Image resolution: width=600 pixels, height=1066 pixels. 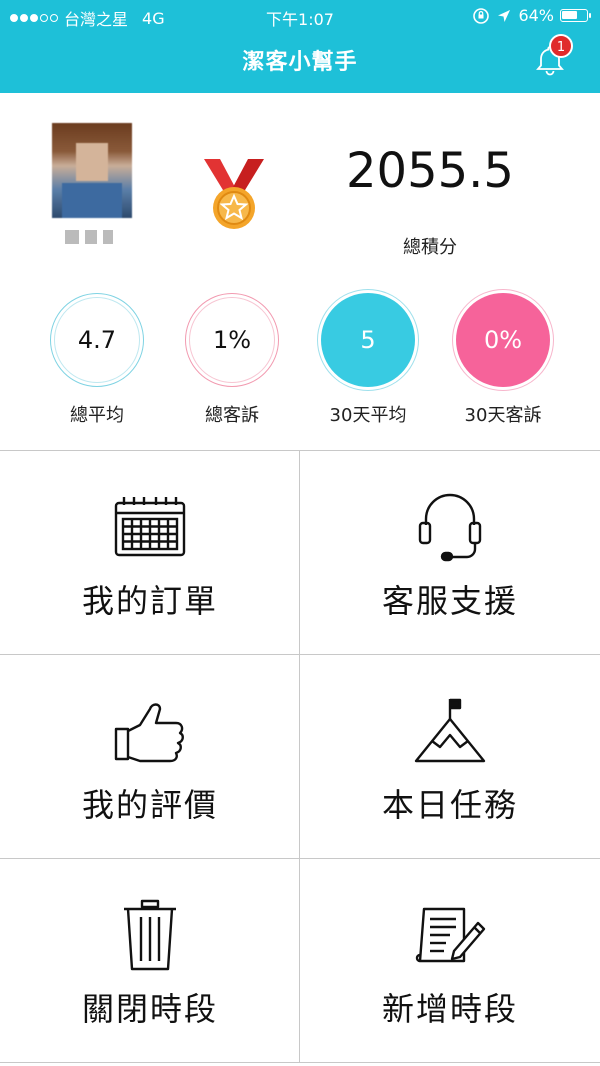 I want to click on menu-label: 本日任務, so click(x=449, y=805).